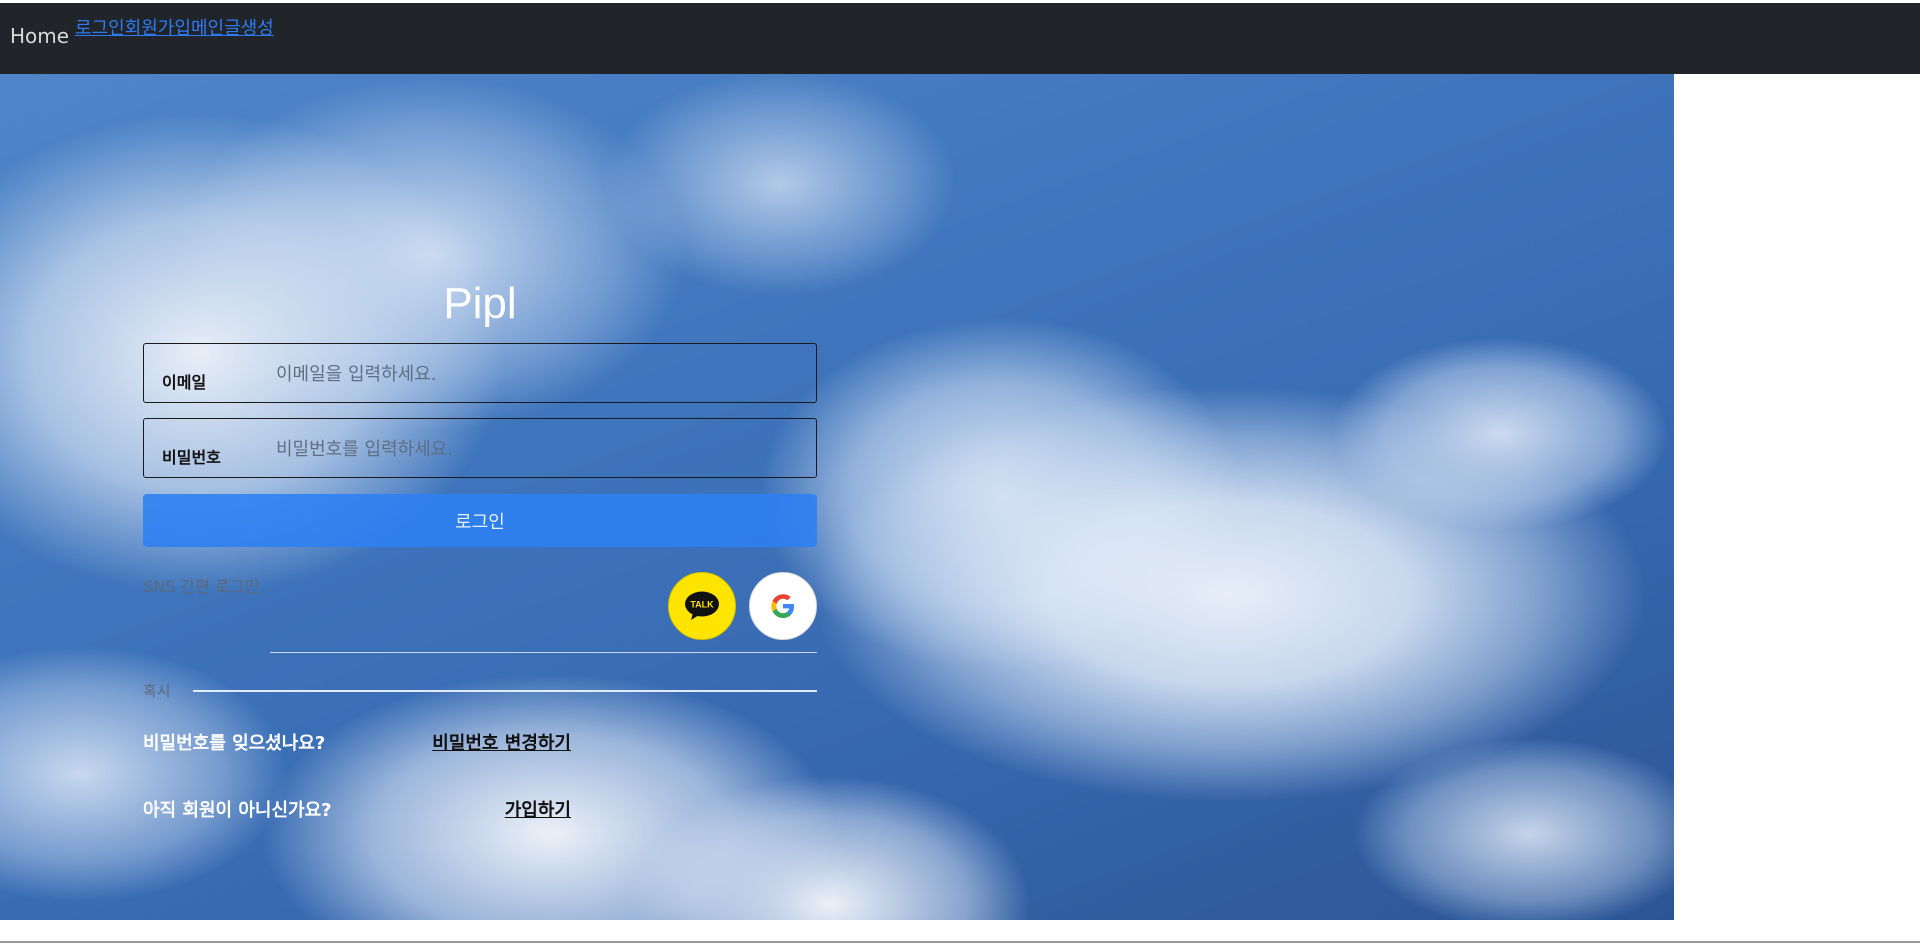 Image resolution: width=1920 pixels, height=945 pixels. I want to click on navbar: Home 로그인 회원가입 메인 글생성, so click(960, 38).